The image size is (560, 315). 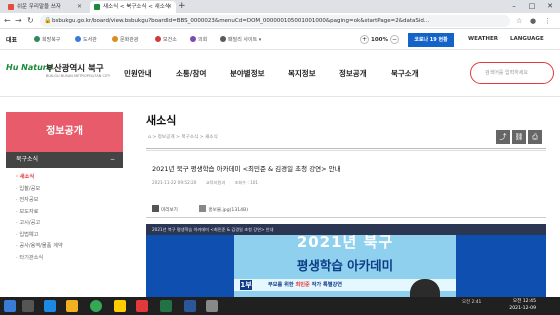 I want to click on close-window-icon: ✕, so click(x=550, y=6).